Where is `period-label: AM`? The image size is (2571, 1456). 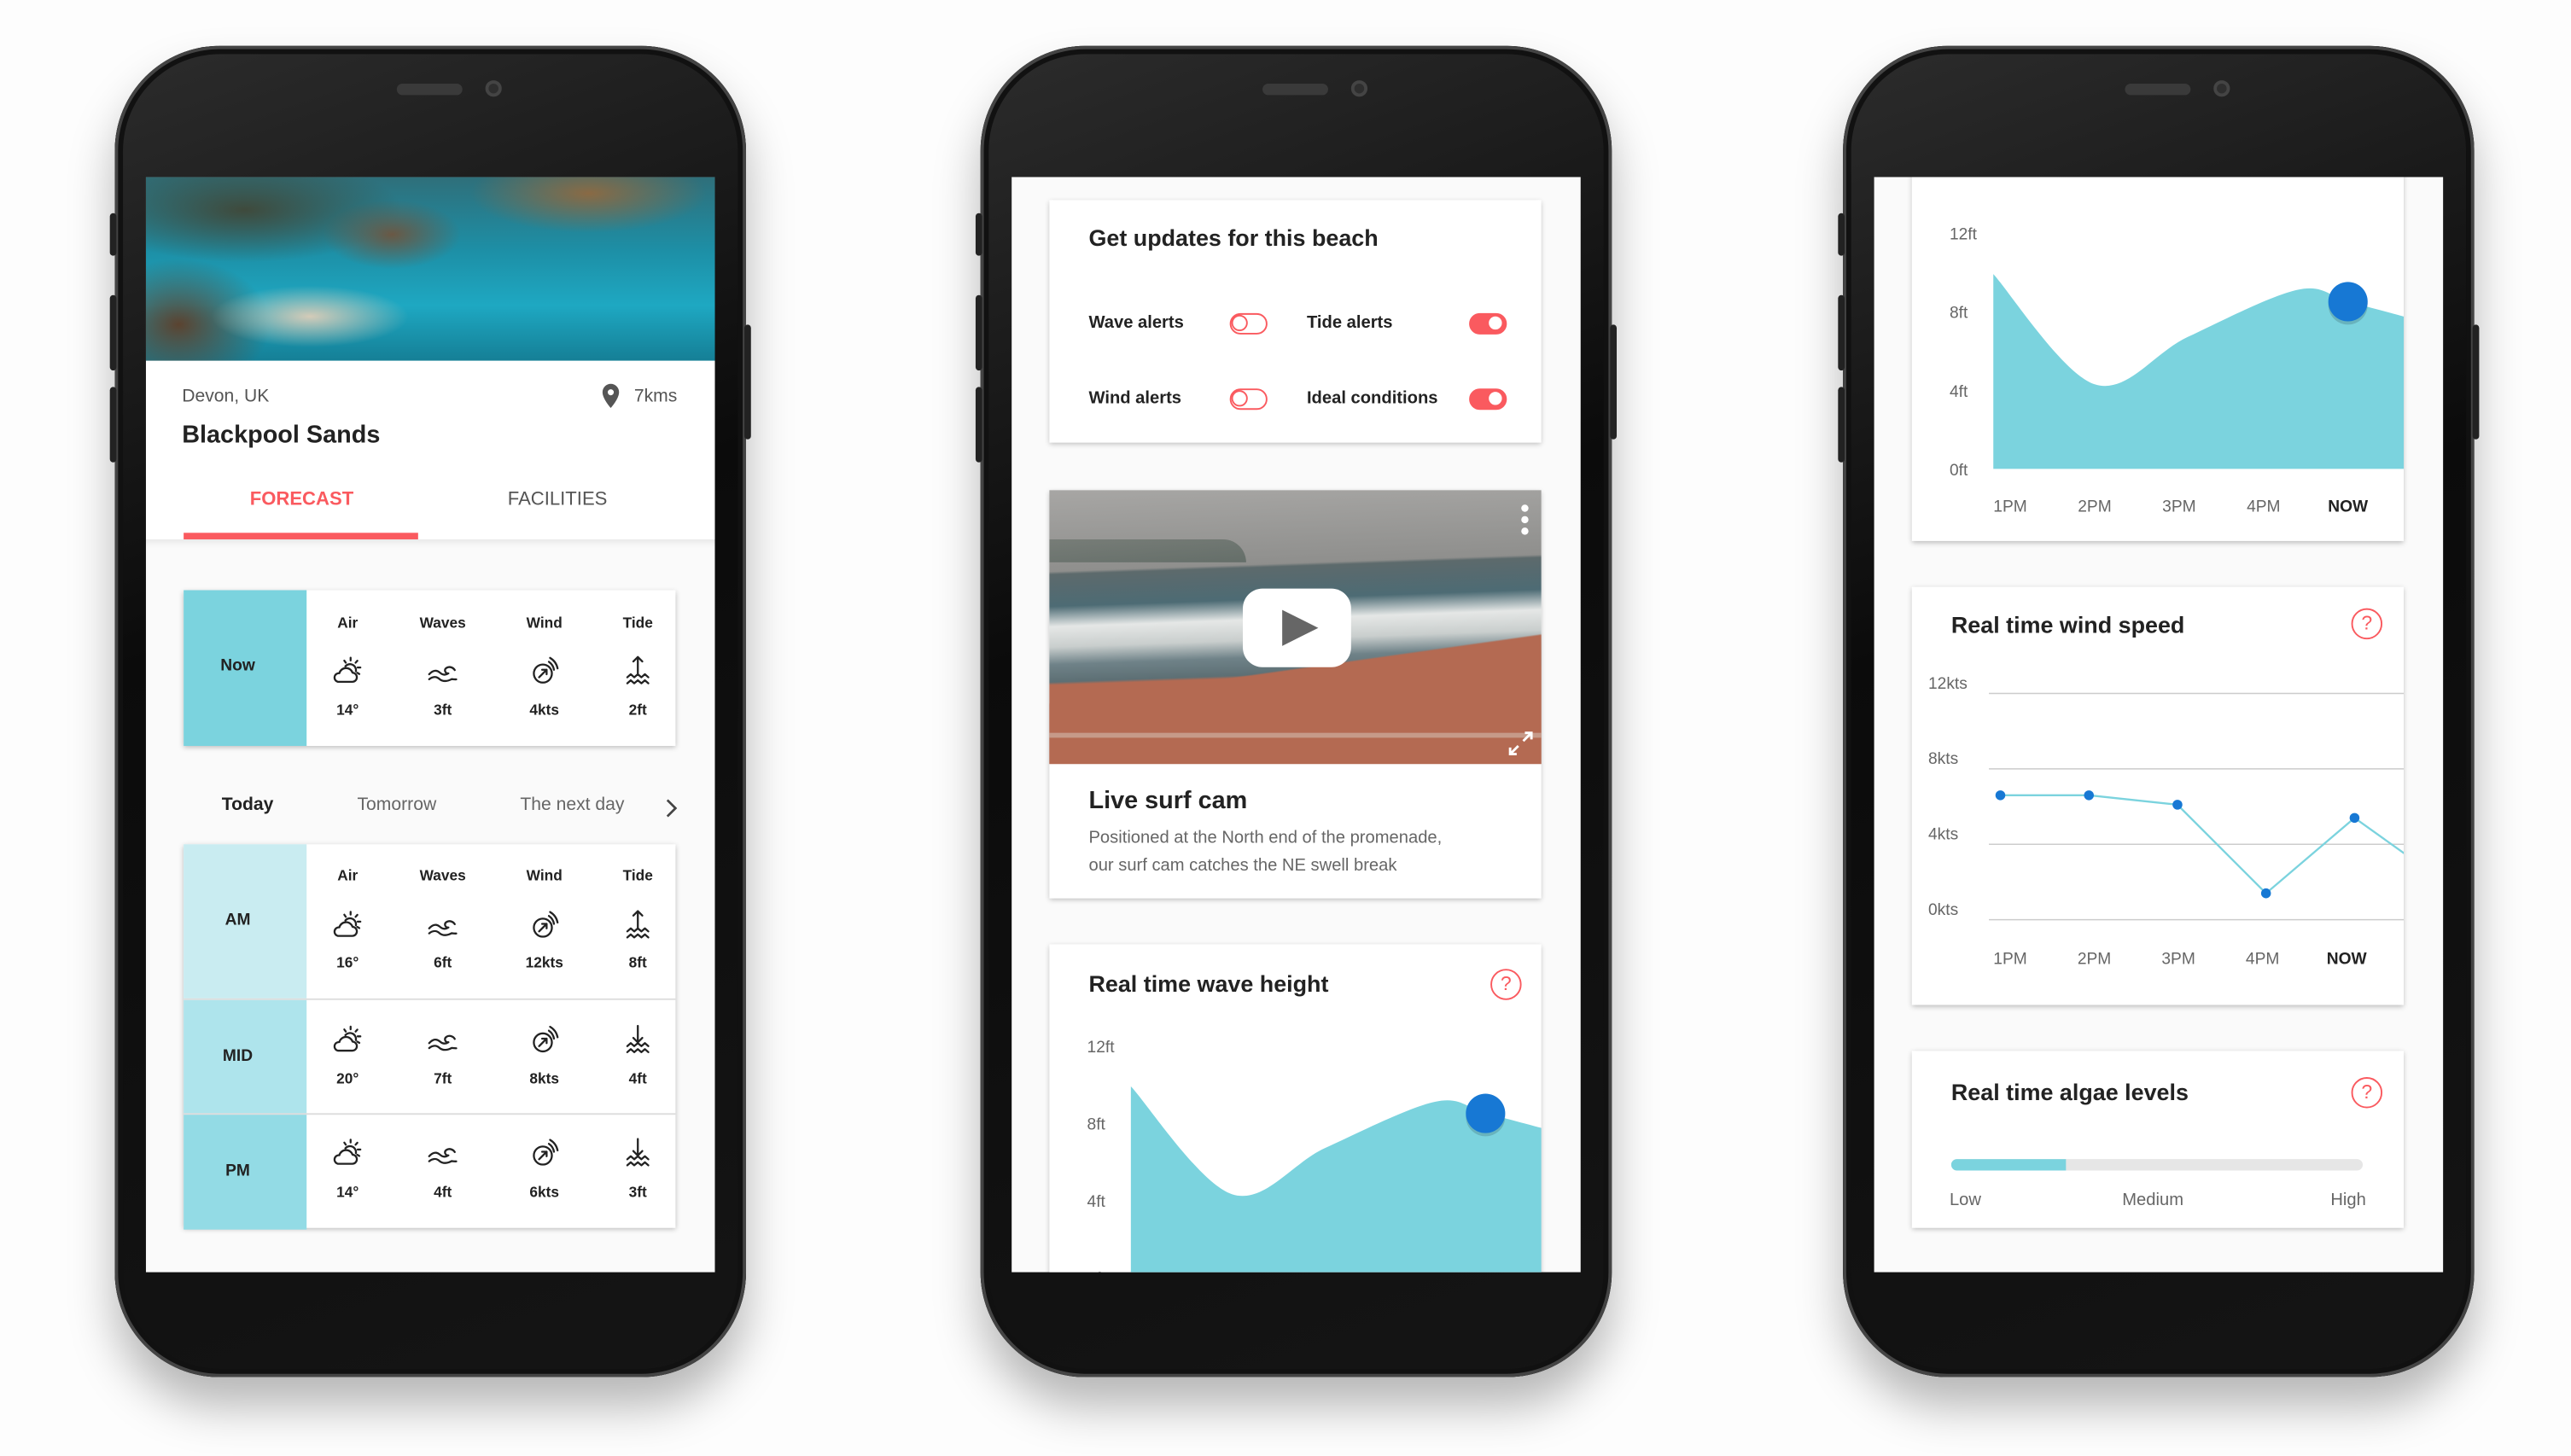
period-label: AM is located at coordinates (237, 921).